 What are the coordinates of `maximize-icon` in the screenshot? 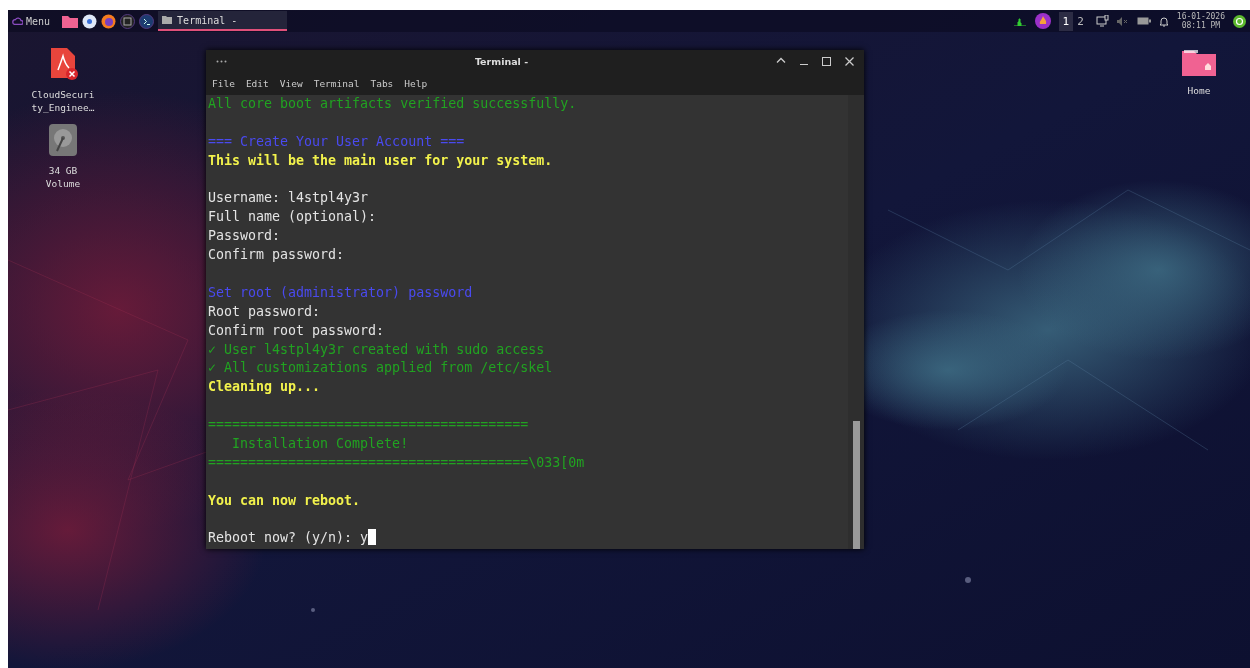 It's located at (826, 61).